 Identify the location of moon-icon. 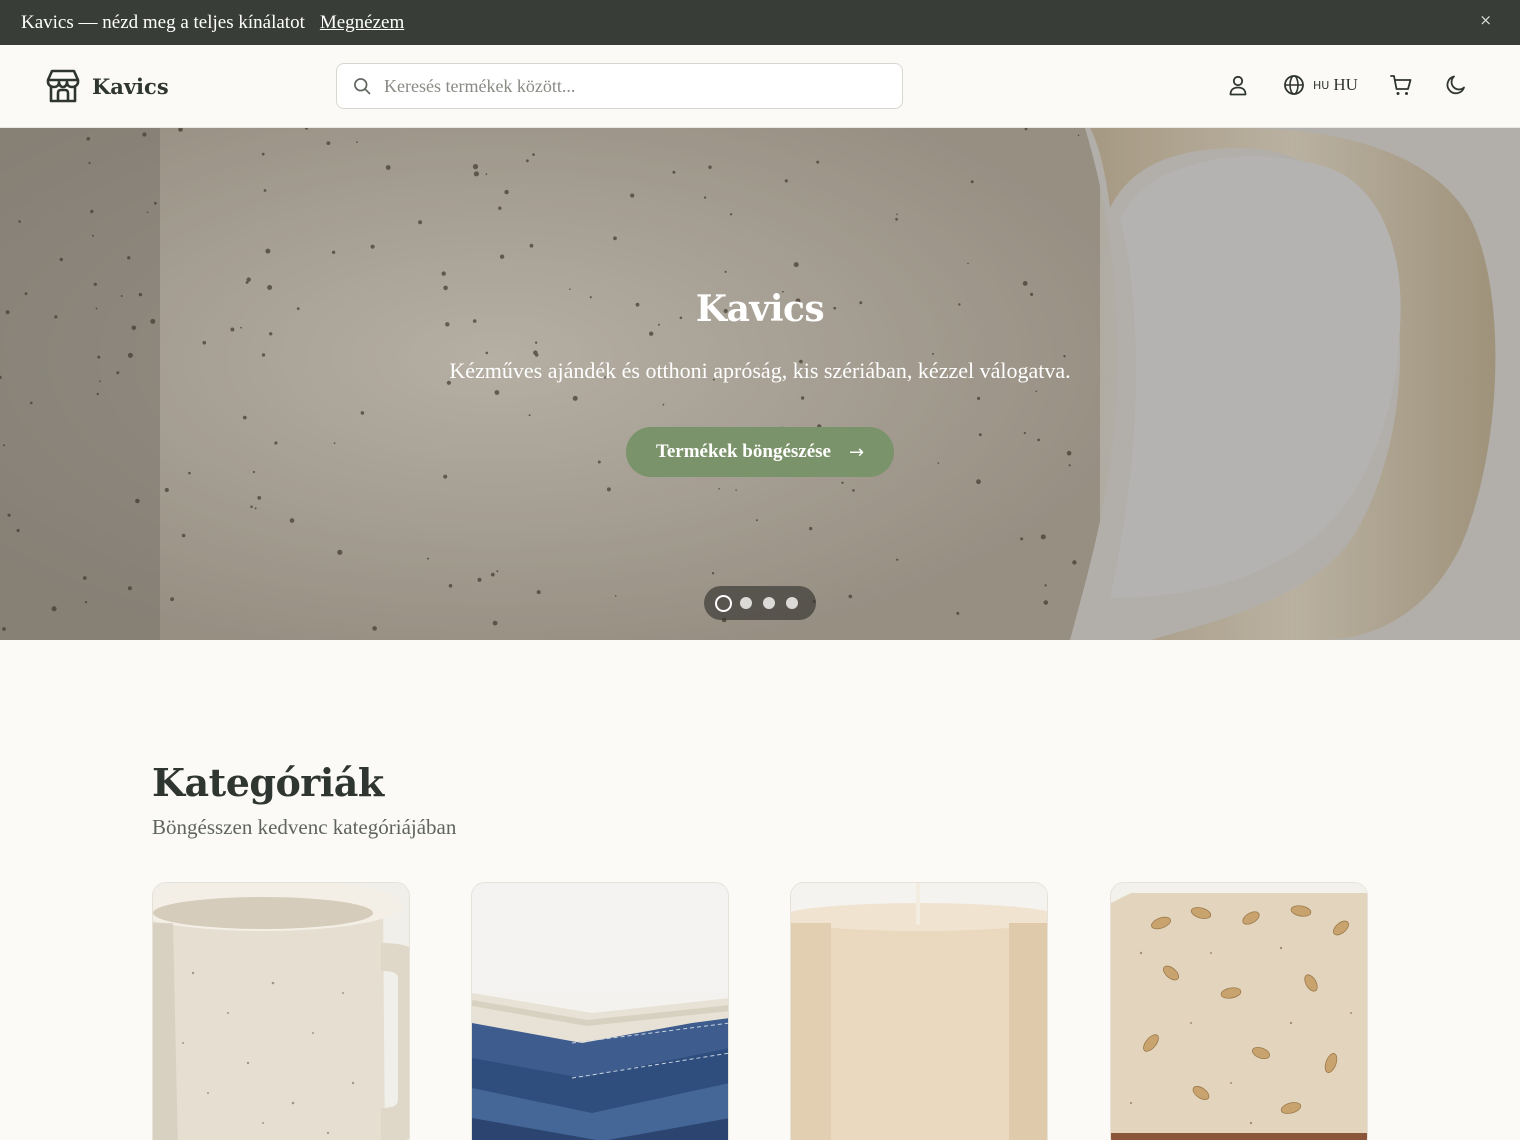
(1455, 85).